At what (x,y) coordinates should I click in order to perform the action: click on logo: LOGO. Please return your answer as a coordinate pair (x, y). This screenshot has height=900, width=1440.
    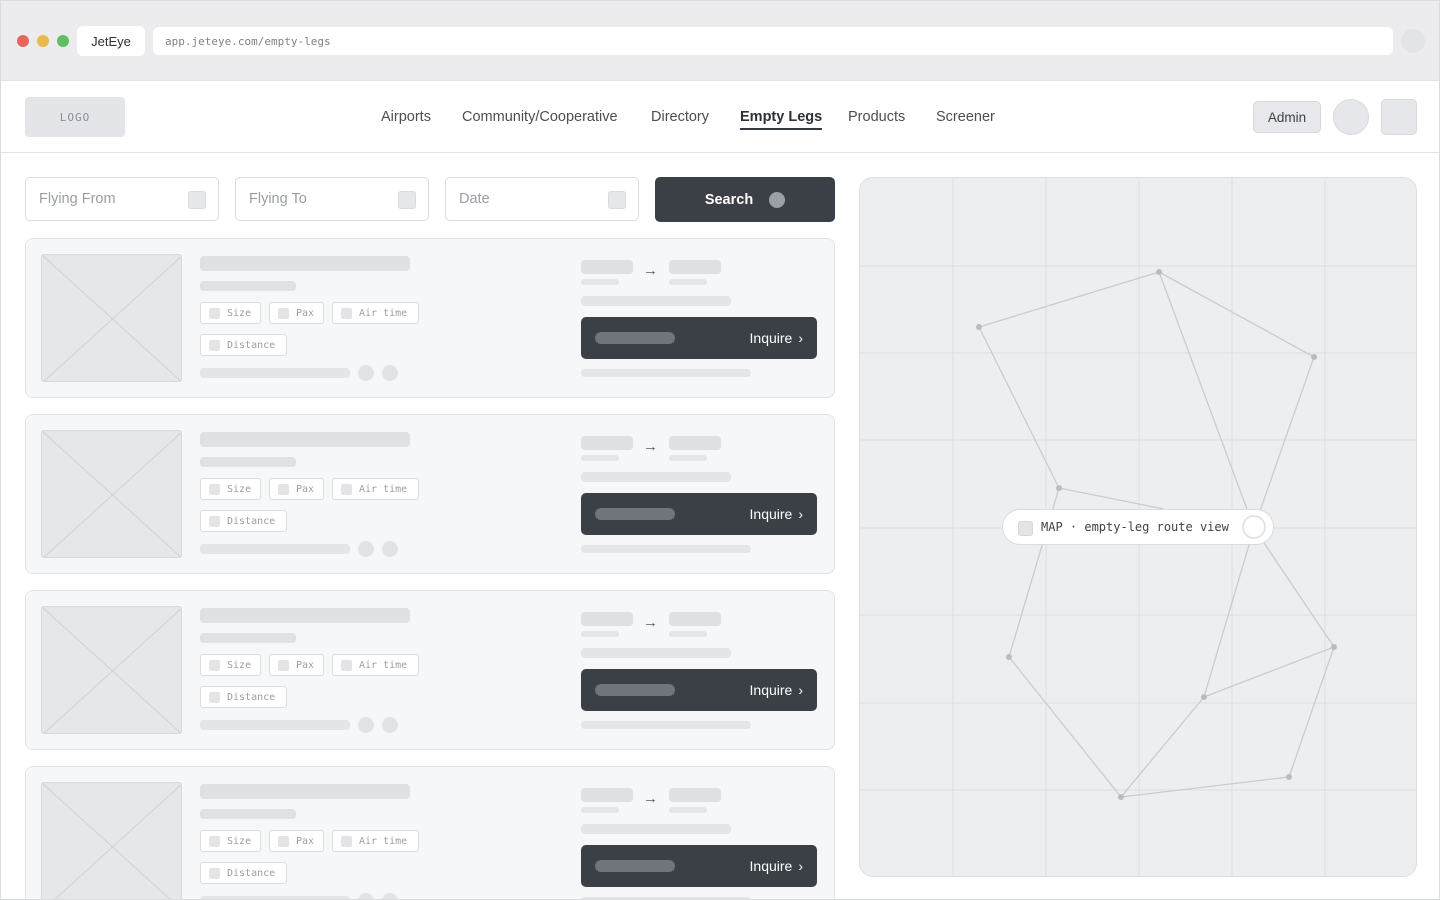
    Looking at the image, I should click on (75, 117).